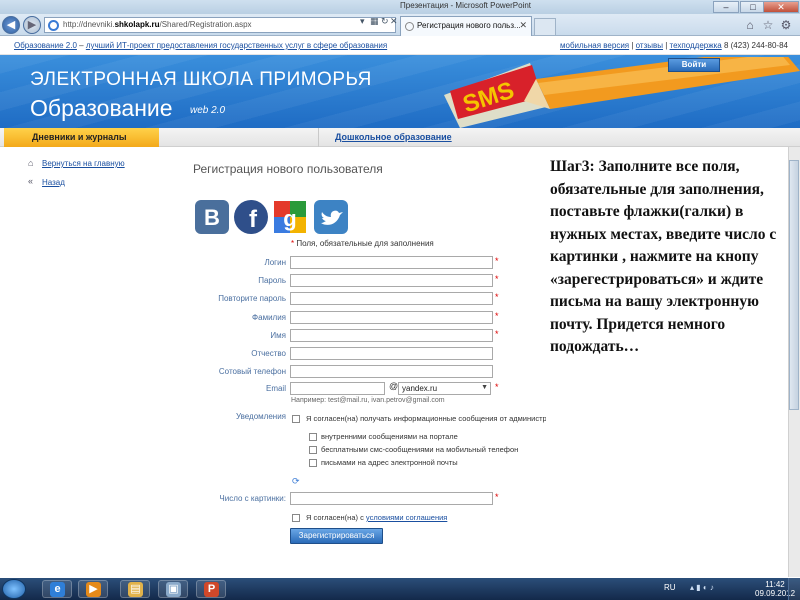 The height and width of the screenshot is (600, 800). I want to click on language-indicator: RU, so click(670, 587).